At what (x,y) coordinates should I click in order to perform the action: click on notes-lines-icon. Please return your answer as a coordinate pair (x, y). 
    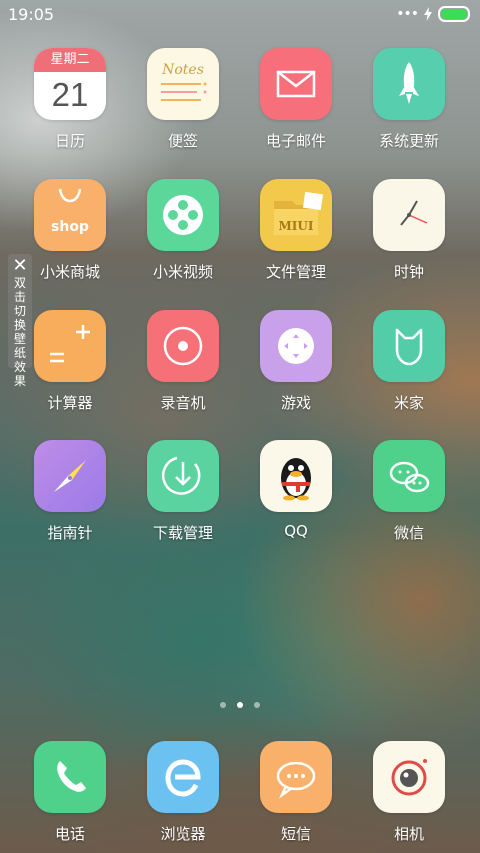
    Looking at the image, I should click on (184, 91).